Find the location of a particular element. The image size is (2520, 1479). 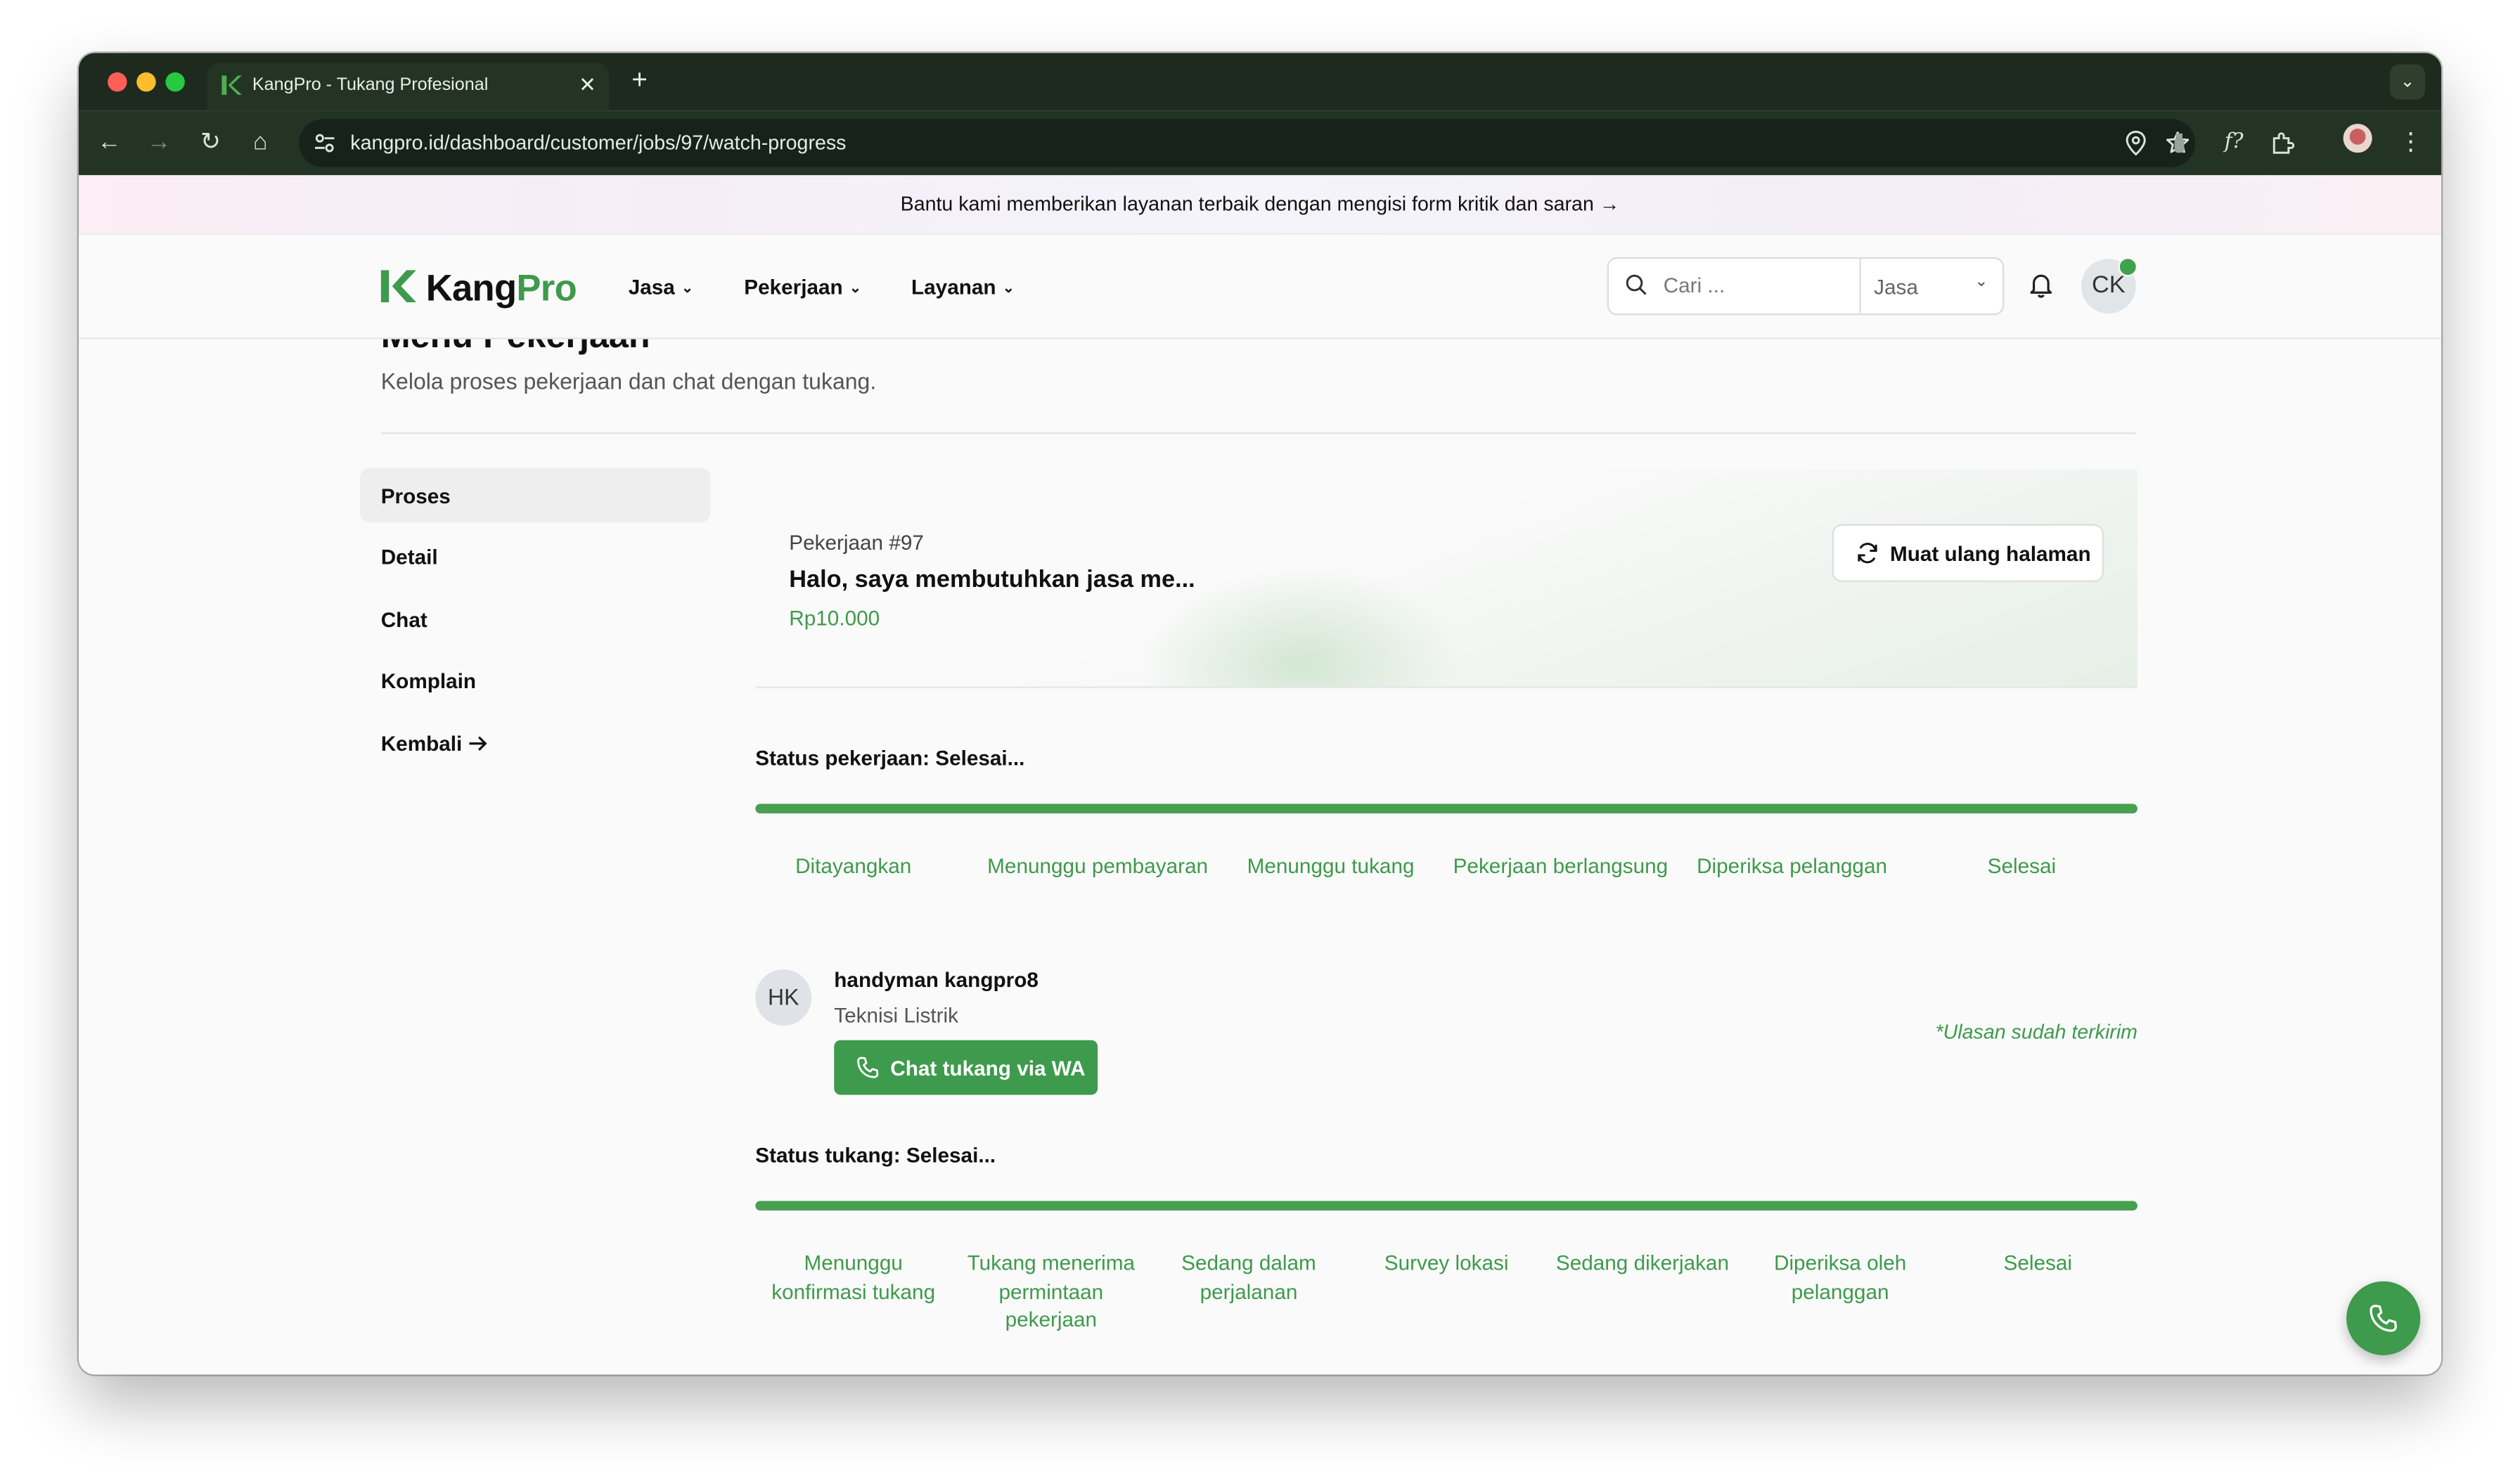

search-box: Jasa ⌄ is located at coordinates (1806, 286).